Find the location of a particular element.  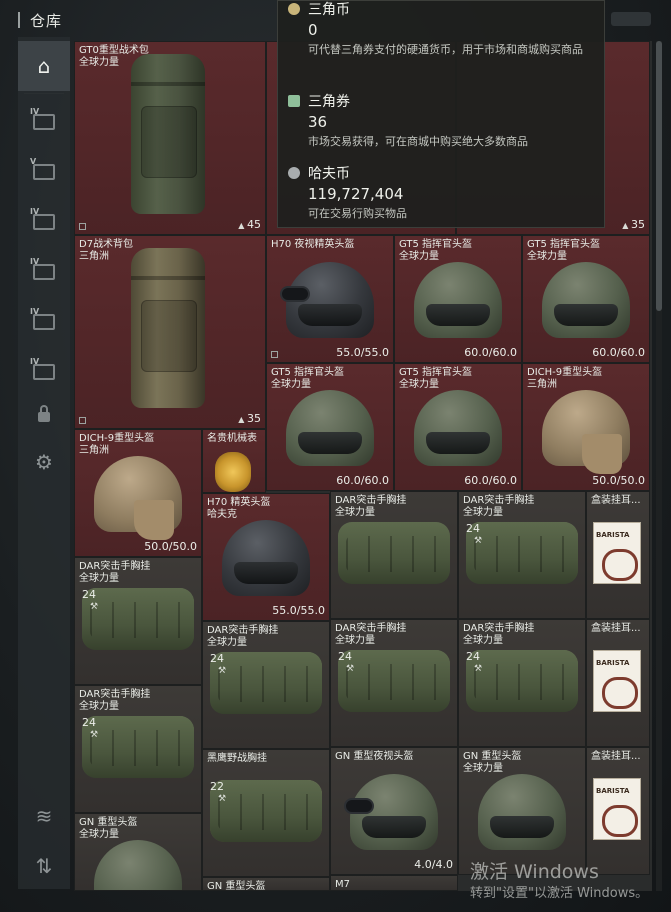

item-durability: 55.0/55.0 is located at coordinates (362, 352).